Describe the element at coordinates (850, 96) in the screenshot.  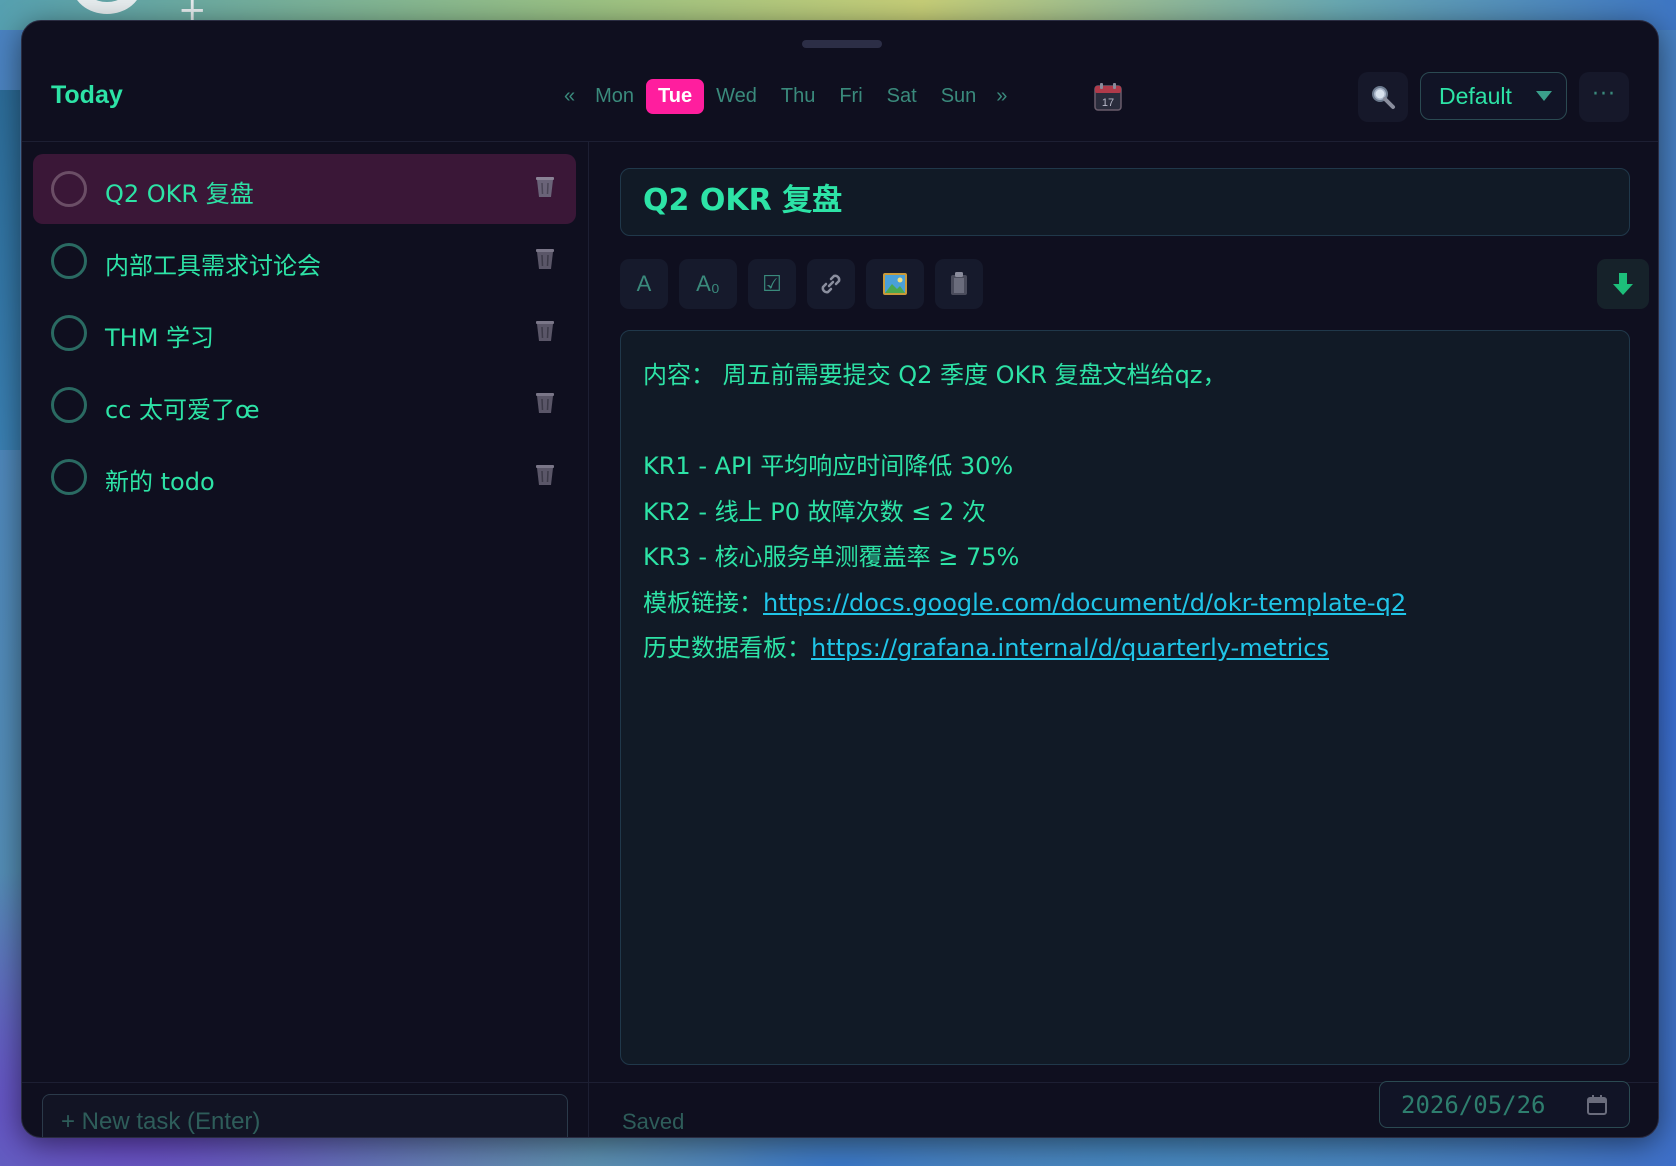
I see `day-tab-fri: Fri` at that location.